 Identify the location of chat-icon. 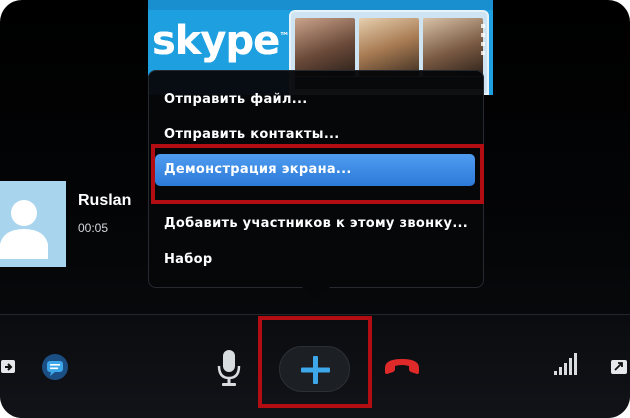
(55, 369).